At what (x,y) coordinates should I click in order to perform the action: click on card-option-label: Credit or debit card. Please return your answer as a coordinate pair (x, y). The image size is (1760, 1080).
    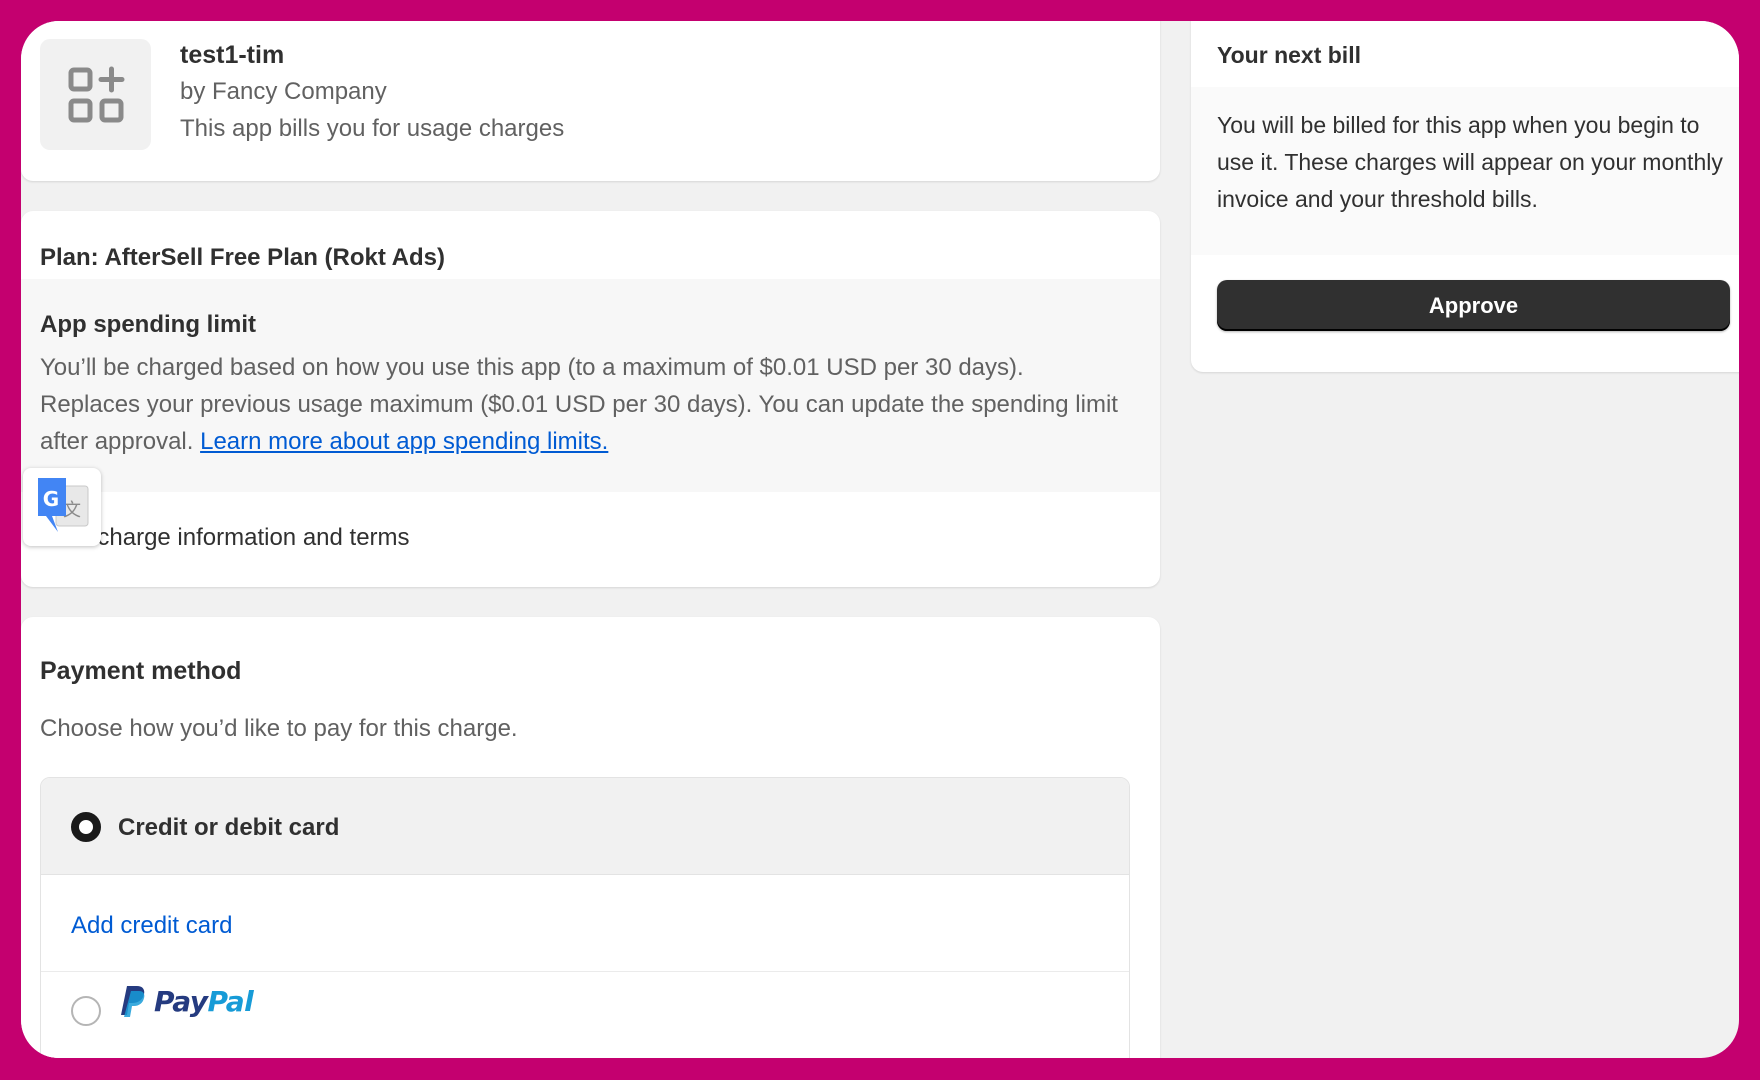
    Looking at the image, I should click on (229, 827).